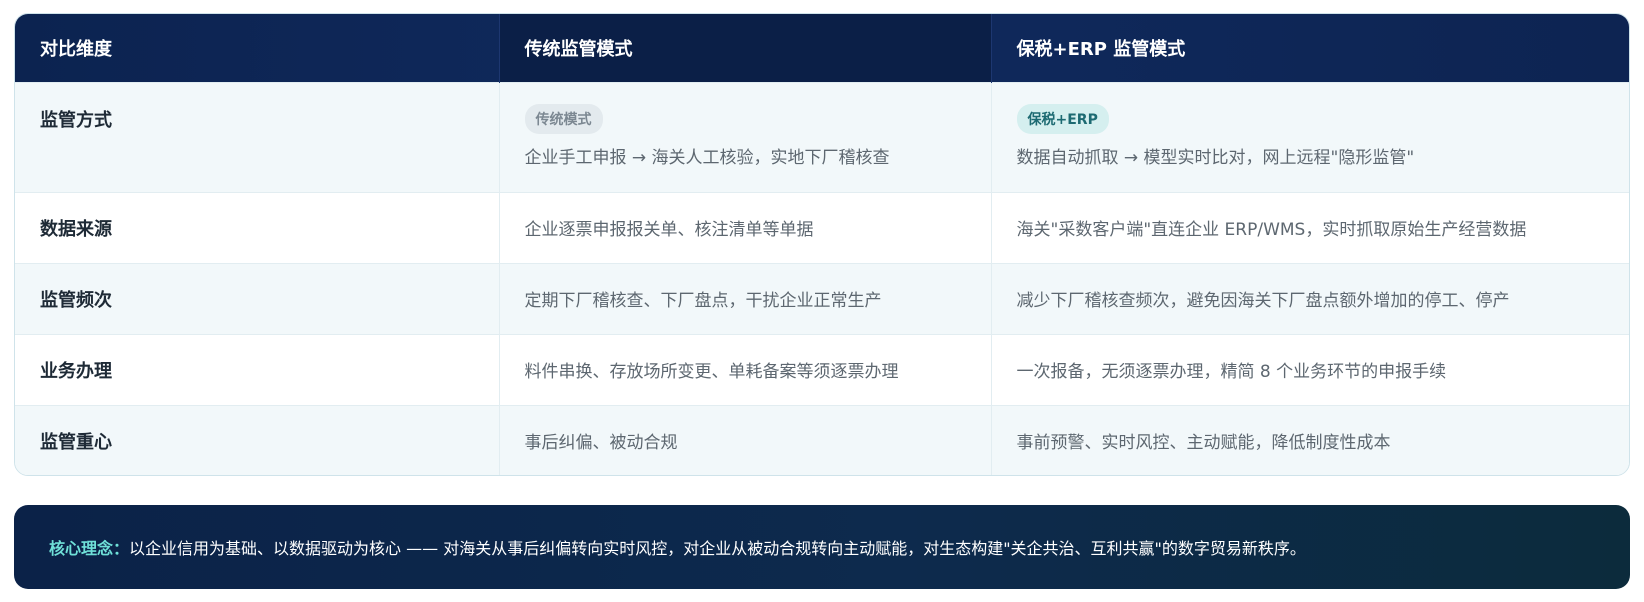 The height and width of the screenshot is (602, 1644). I want to click on row-dimension: 监管重心, so click(76, 442).